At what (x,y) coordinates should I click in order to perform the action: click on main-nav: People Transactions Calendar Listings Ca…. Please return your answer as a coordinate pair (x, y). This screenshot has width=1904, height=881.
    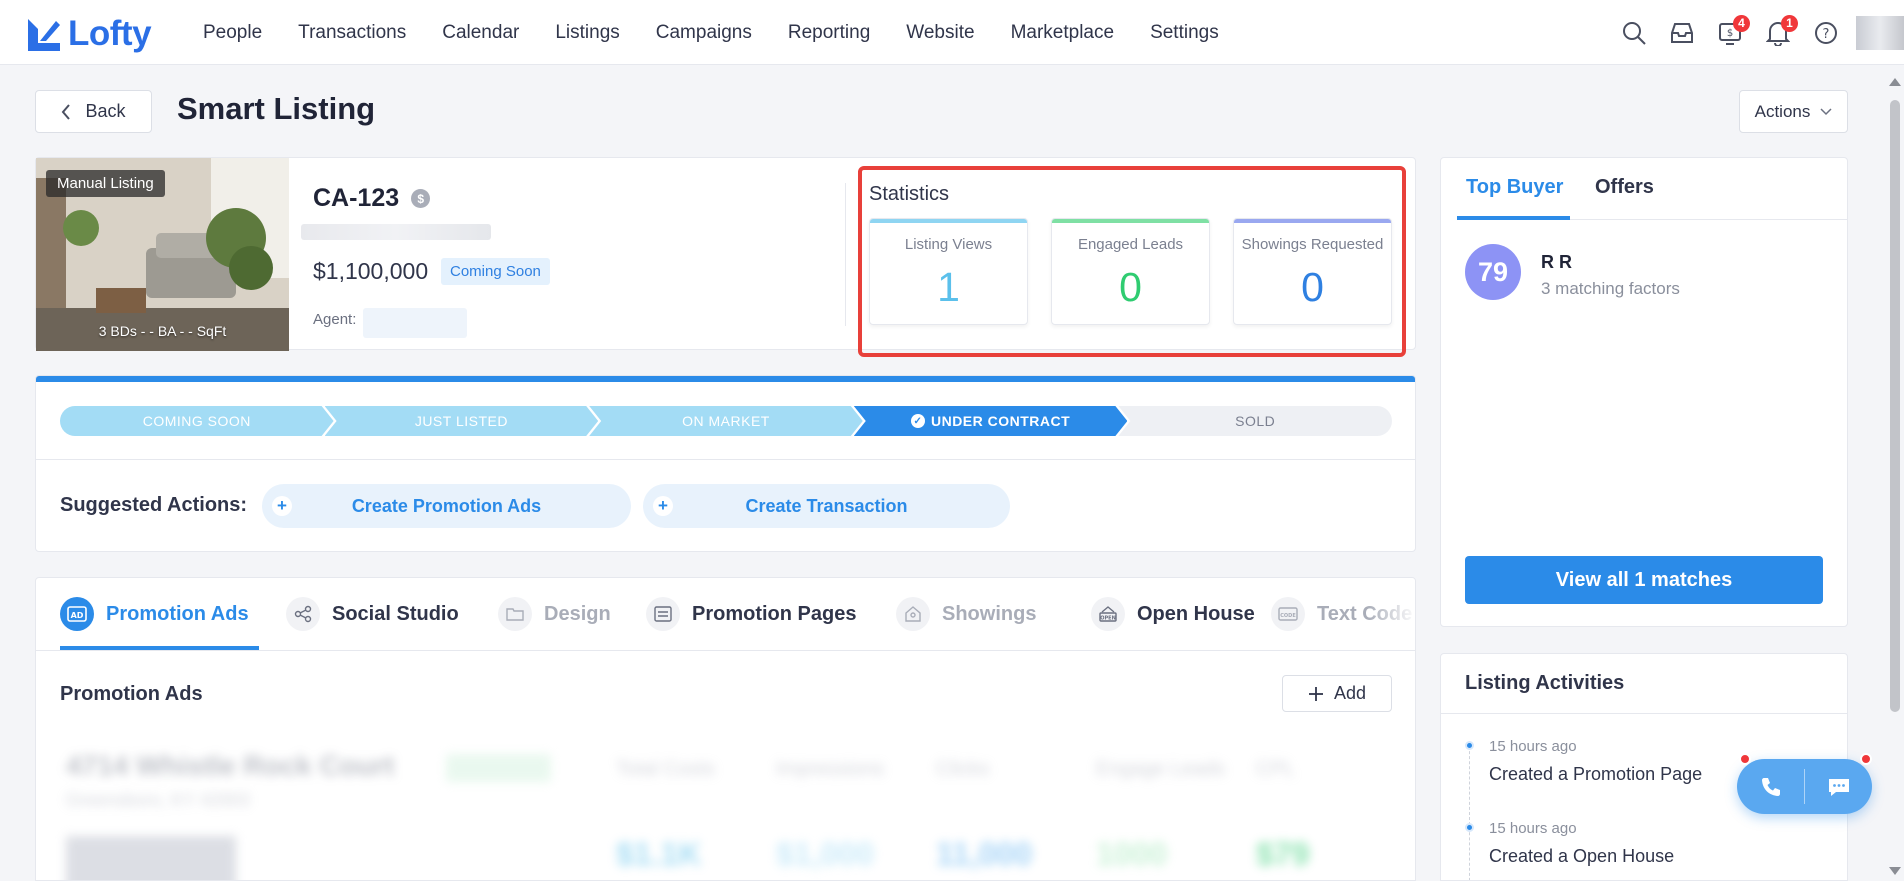
    Looking at the image, I should click on (729, 32).